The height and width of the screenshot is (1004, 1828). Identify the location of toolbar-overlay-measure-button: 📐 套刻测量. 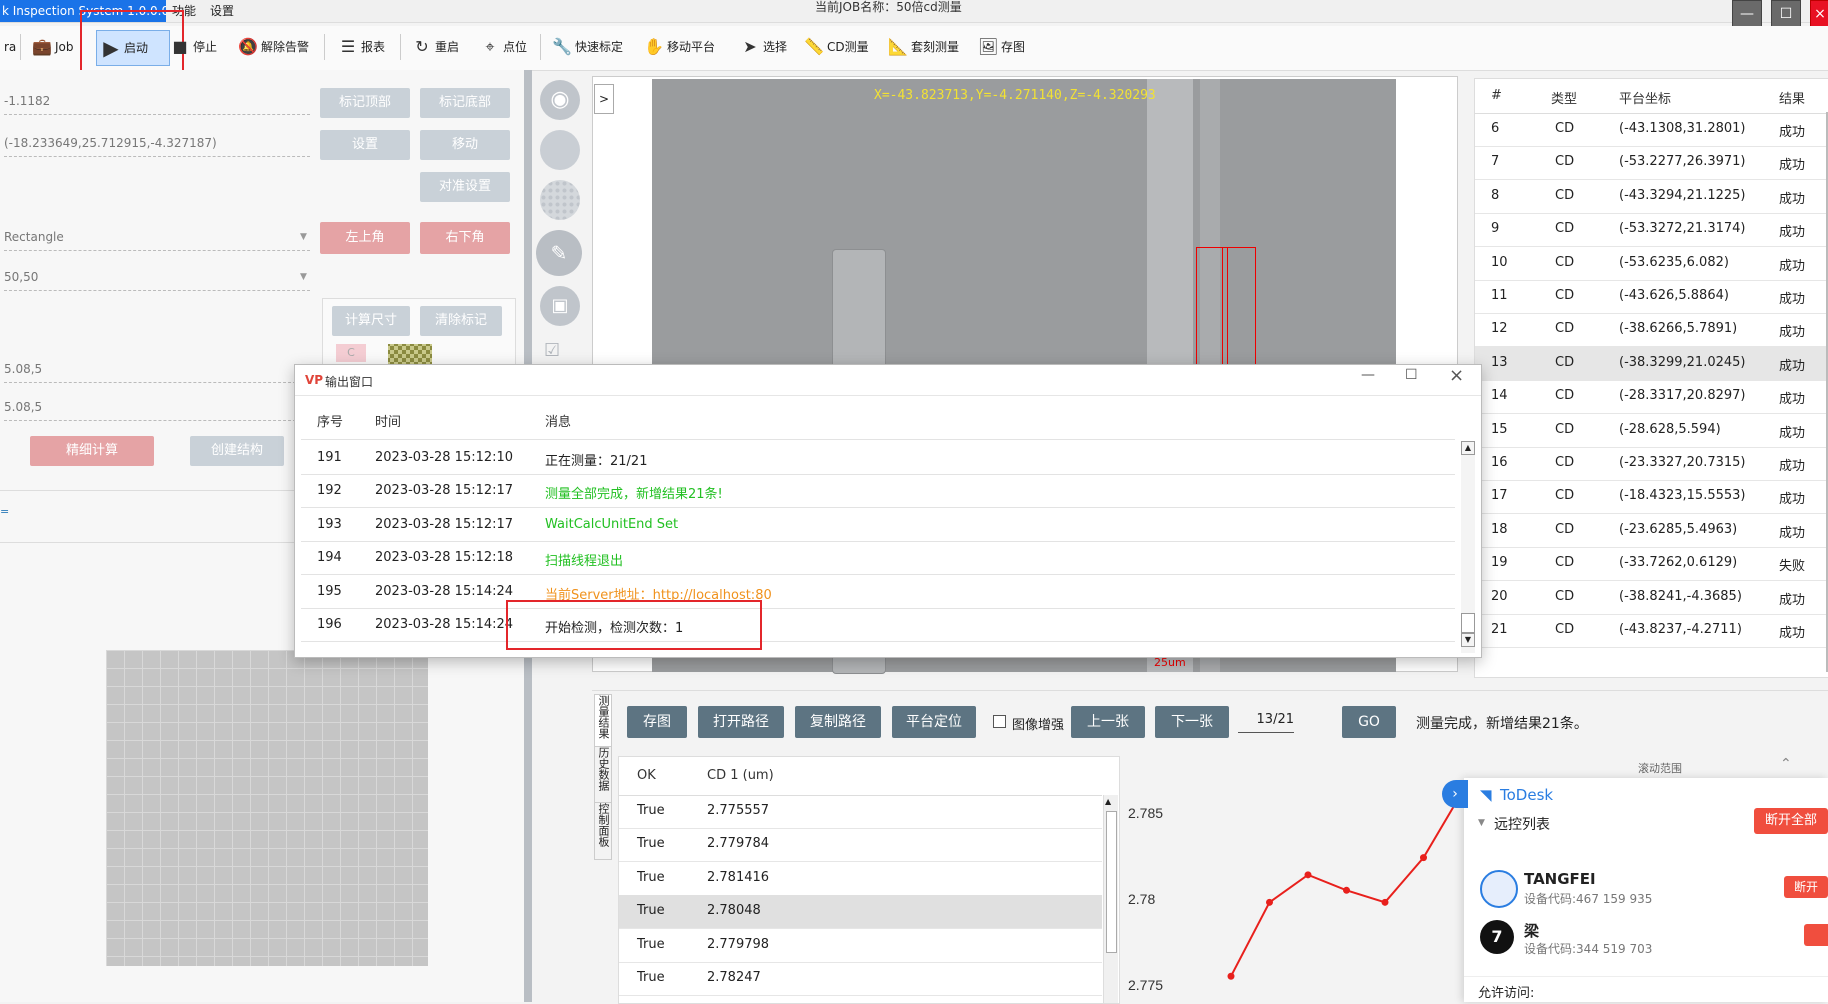
(923, 47).